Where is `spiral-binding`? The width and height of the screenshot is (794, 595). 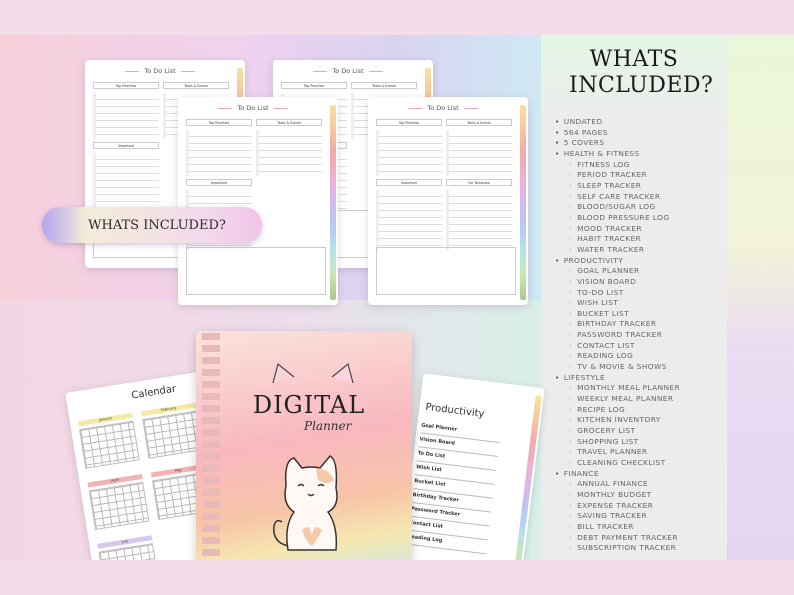
spiral-binding is located at coordinates (211, 446).